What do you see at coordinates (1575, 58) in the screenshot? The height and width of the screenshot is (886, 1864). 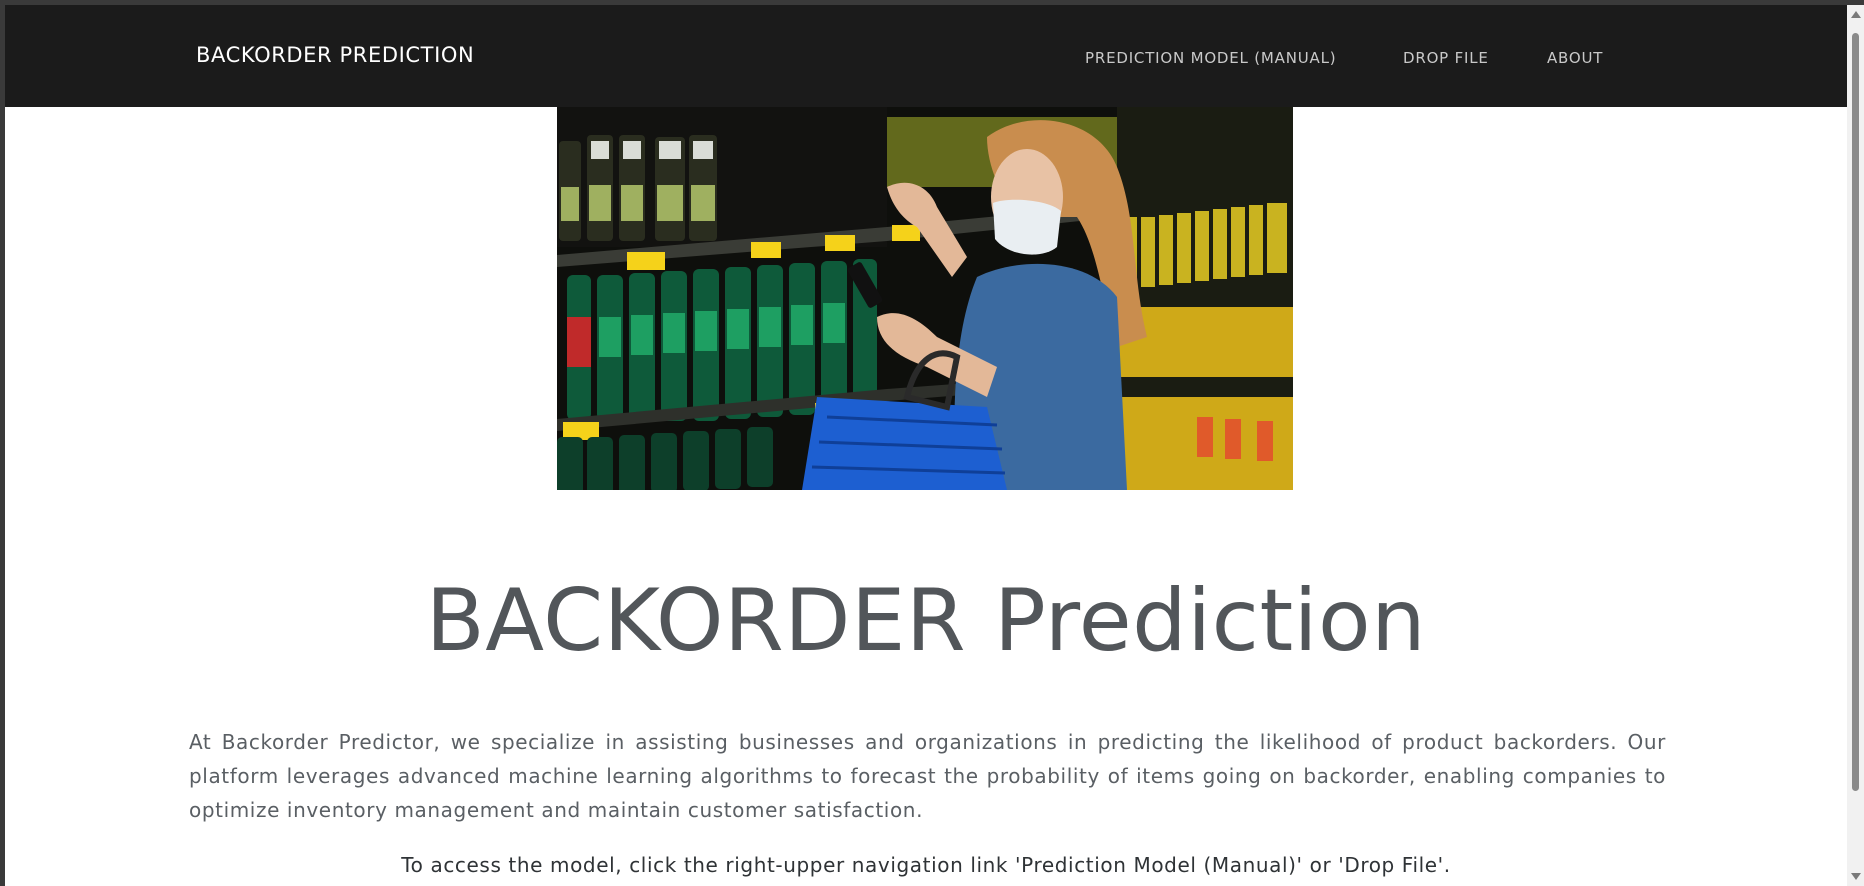 I see `nav-link-about: ABOUT` at bounding box center [1575, 58].